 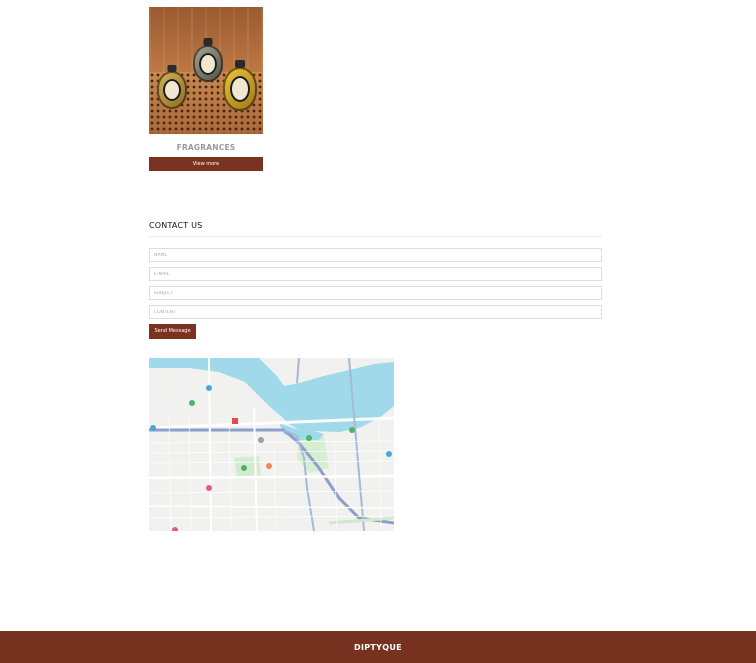 What do you see at coordinates (172, 87) in the screenshot?
I see `perfume-bottle-left` at bounding box center [172, 87].